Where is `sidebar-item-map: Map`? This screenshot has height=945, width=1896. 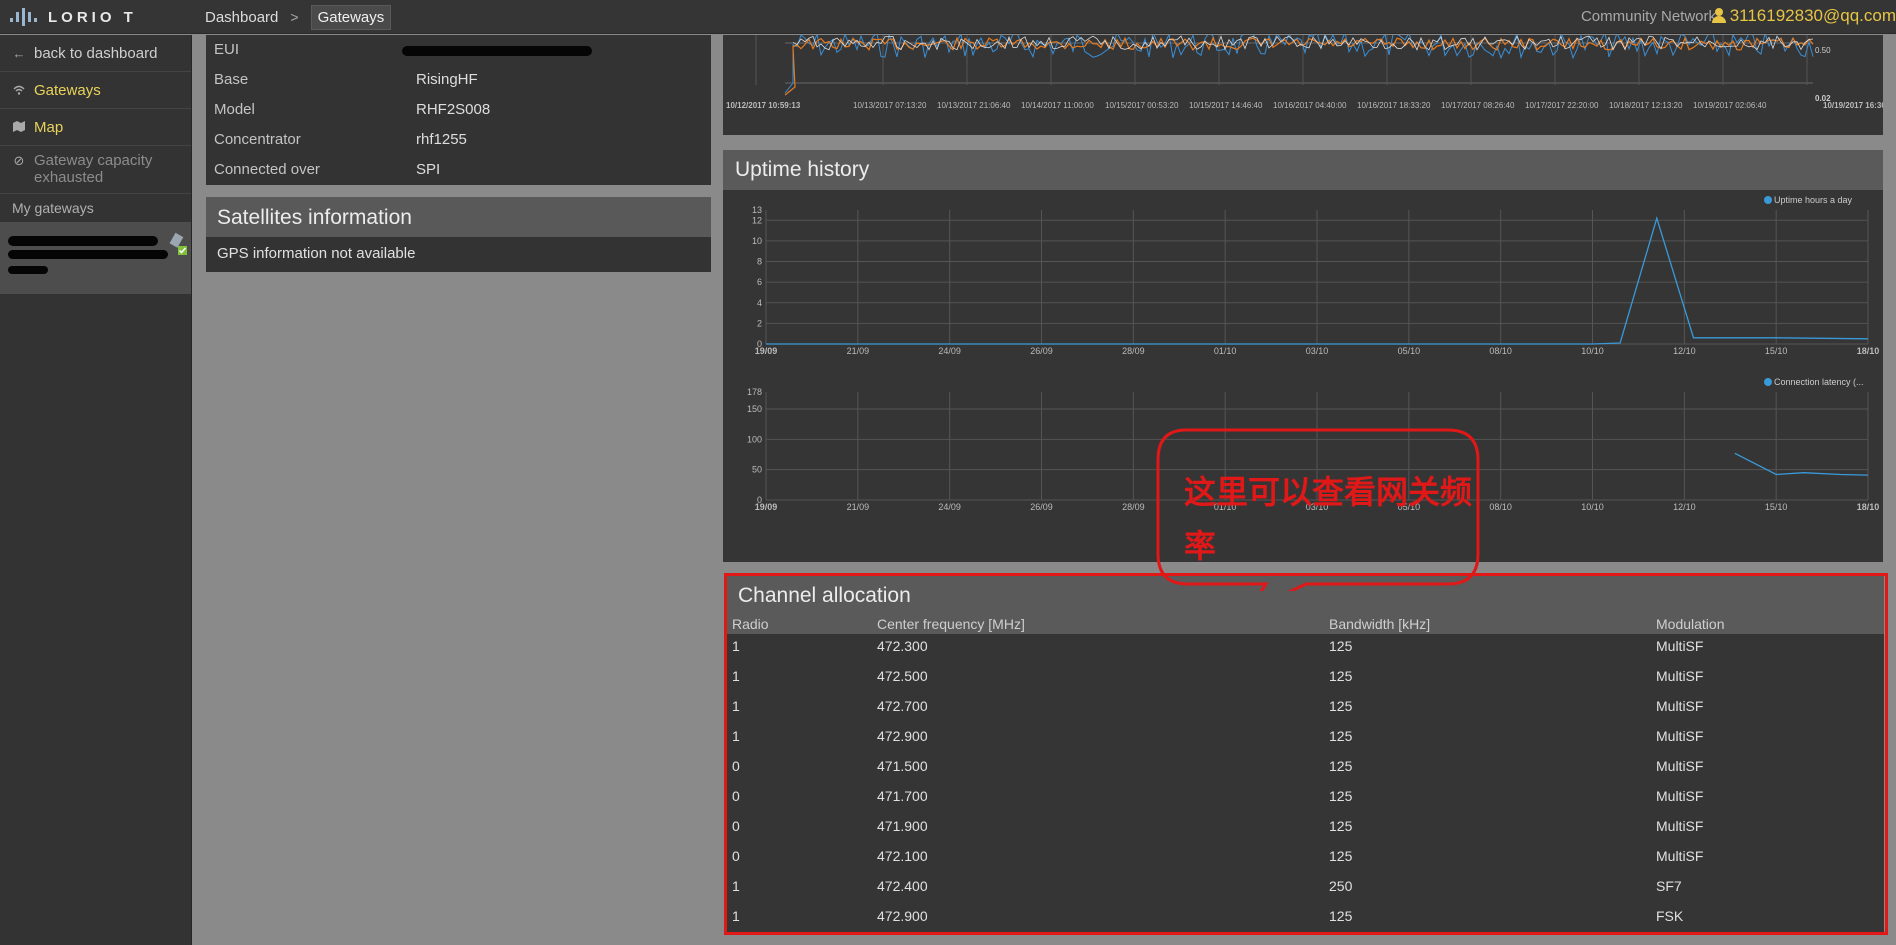 sidebar-item-map: Map is located at coordinates (95, 127).